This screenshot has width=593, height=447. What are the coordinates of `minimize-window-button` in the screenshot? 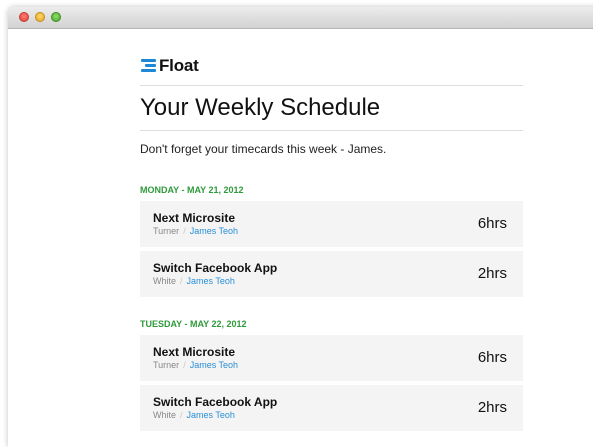 It's located at (40, 17).